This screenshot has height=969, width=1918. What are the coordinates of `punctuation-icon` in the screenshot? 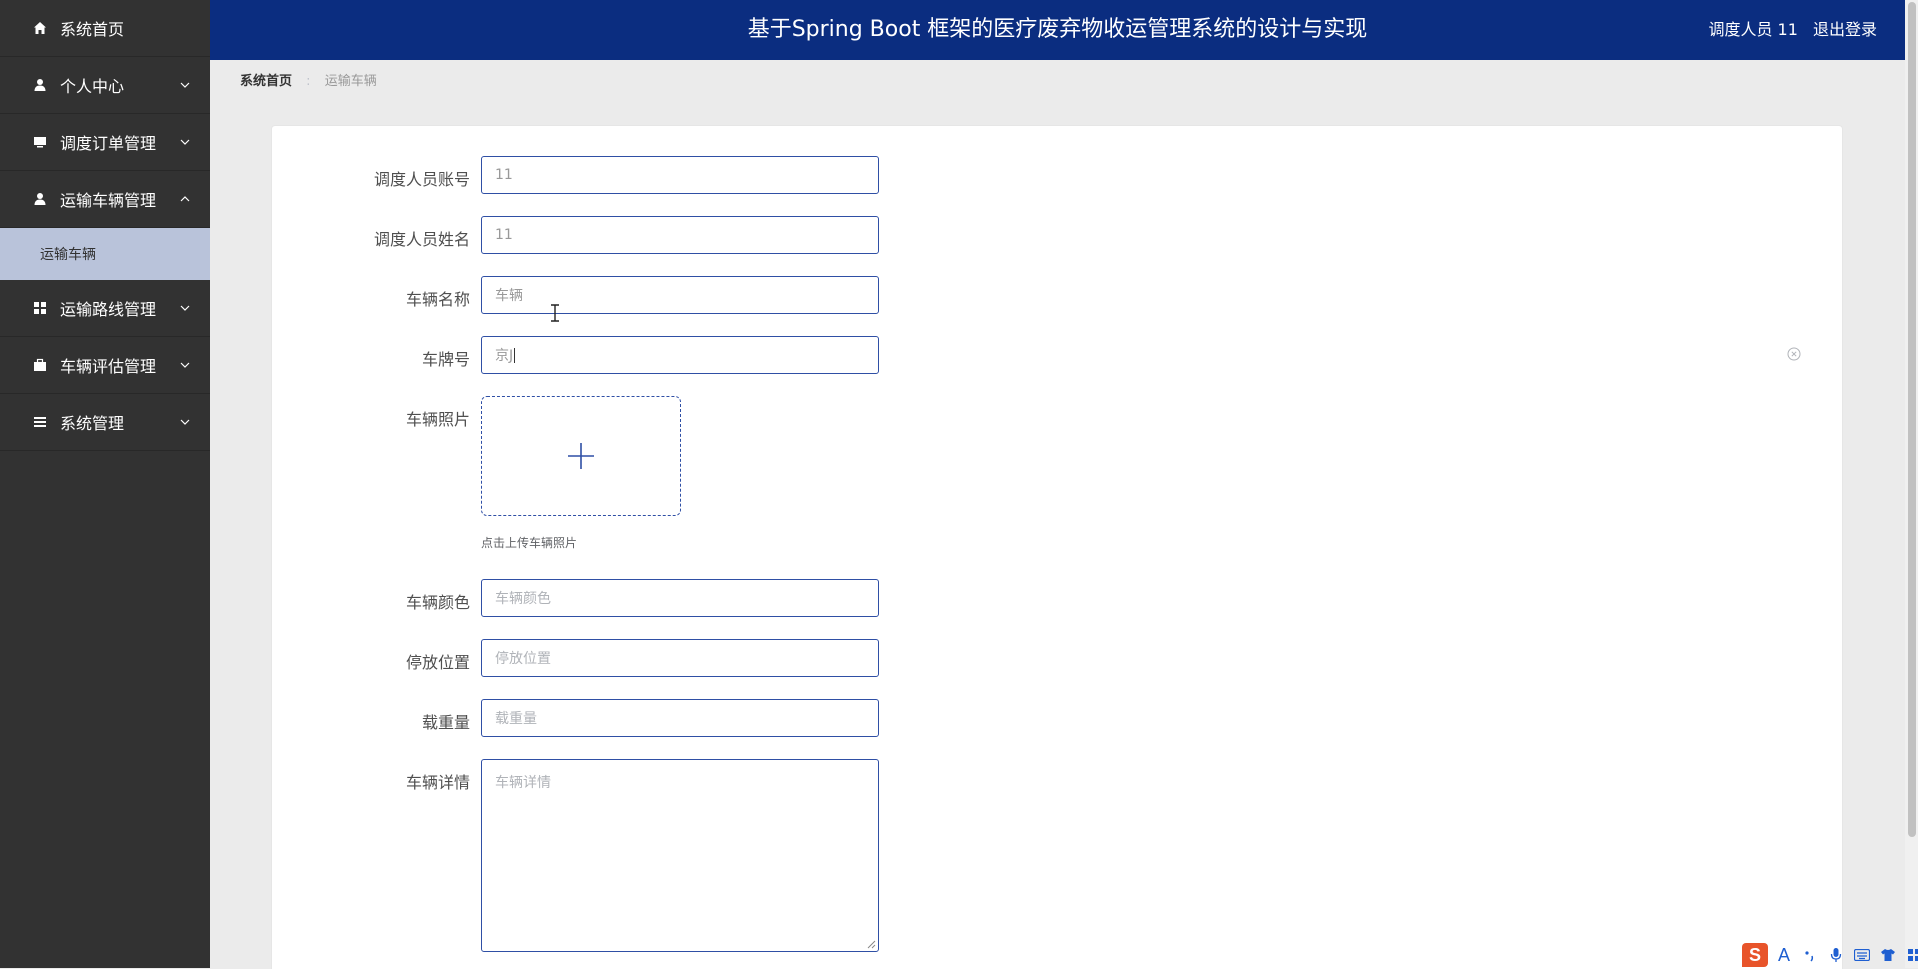 It's located at (1810, 955).